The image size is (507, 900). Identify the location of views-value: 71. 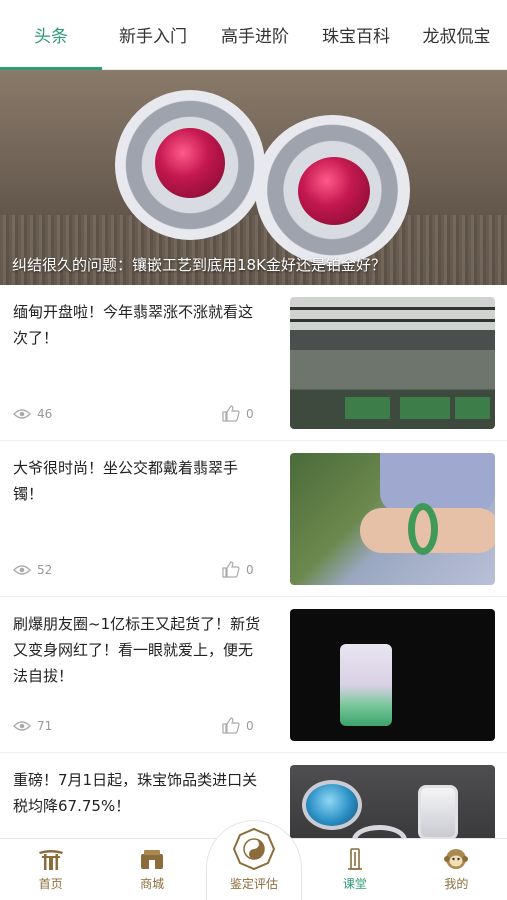
(45, 726).